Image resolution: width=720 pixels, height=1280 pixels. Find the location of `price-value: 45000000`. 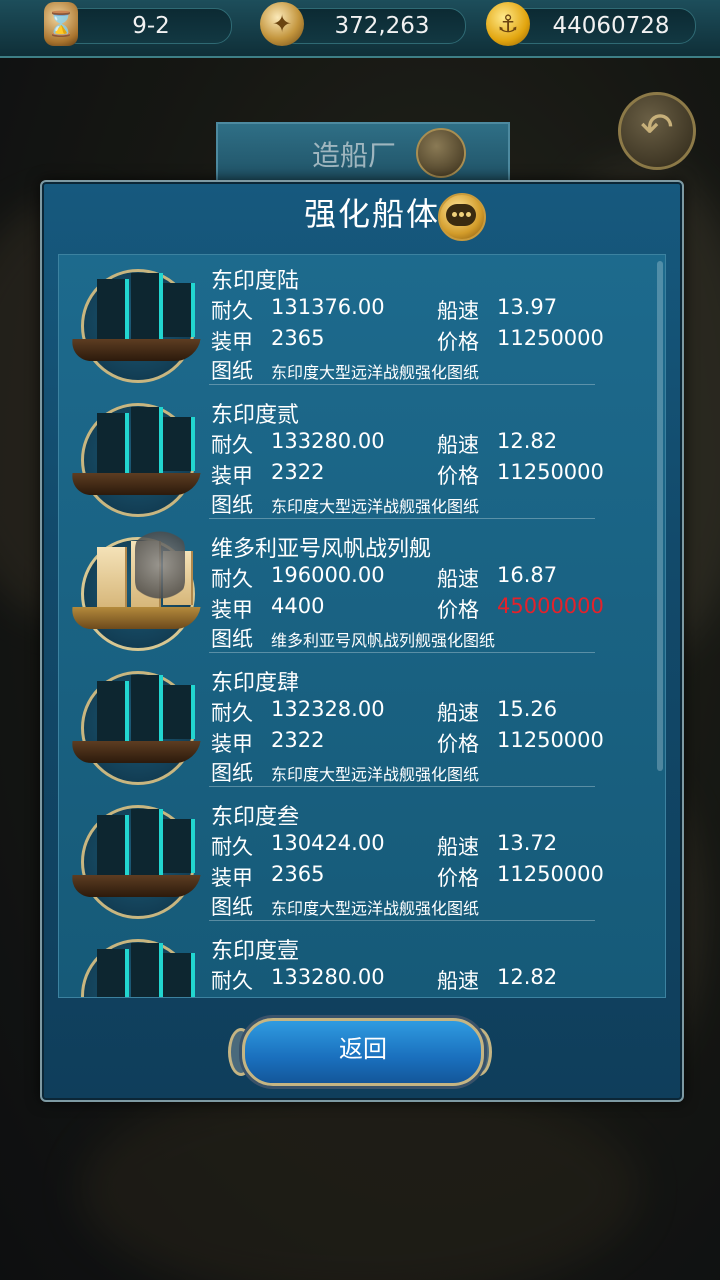

price-value: 45000000 is located at coordinates (550, 606).